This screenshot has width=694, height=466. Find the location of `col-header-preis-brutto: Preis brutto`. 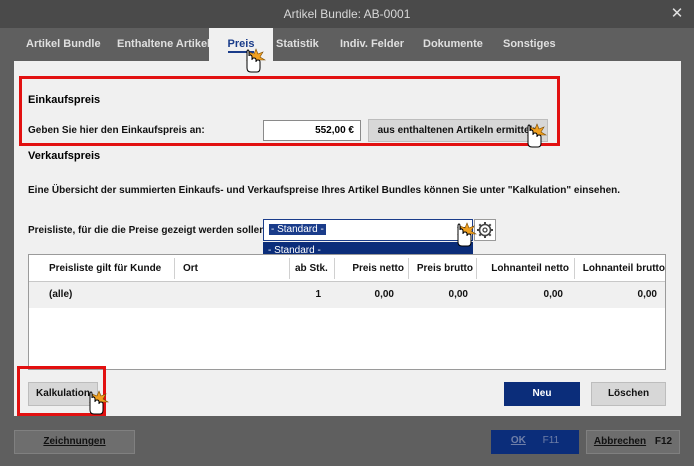

col-header-preis-brutto: Preis brutto is located at coordinates (442, 268).